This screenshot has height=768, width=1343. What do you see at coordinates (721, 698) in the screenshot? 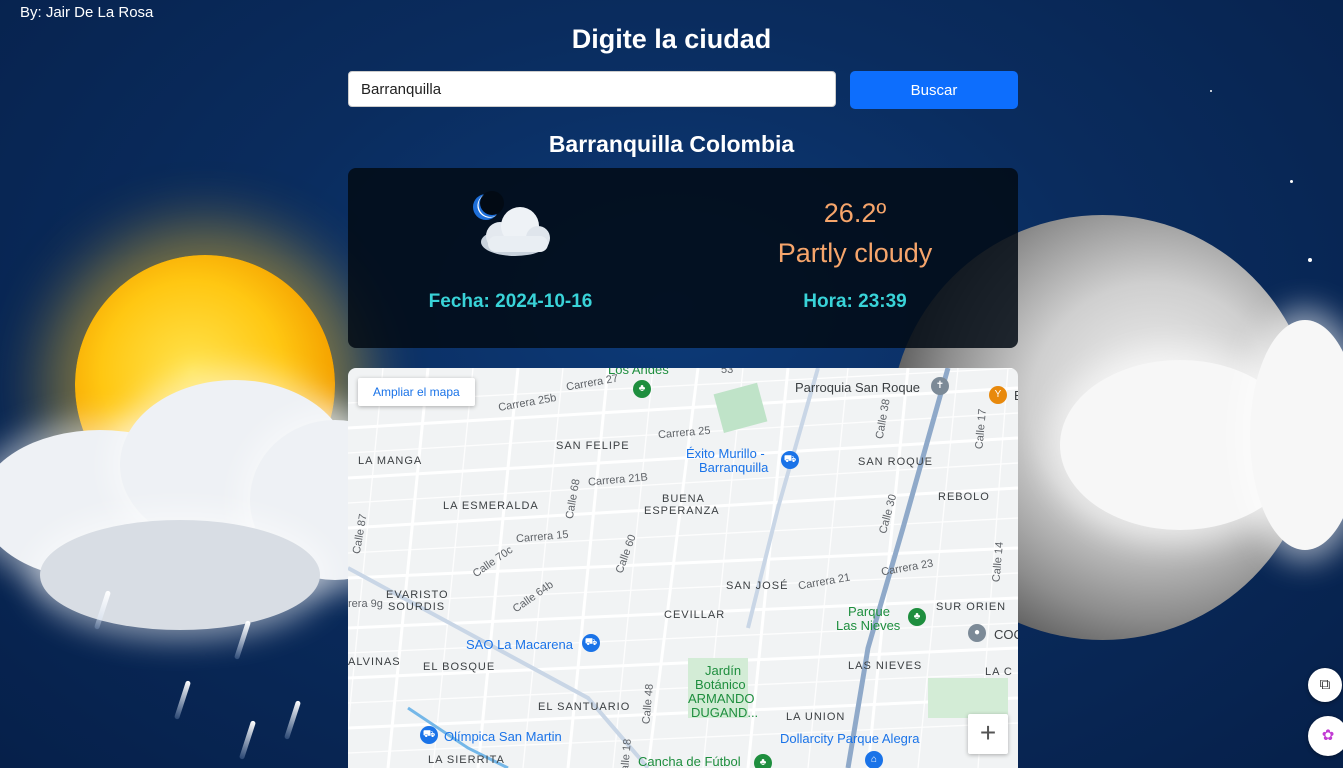
I see `park-label: ARMANDO` at bounding box center [721, 698].